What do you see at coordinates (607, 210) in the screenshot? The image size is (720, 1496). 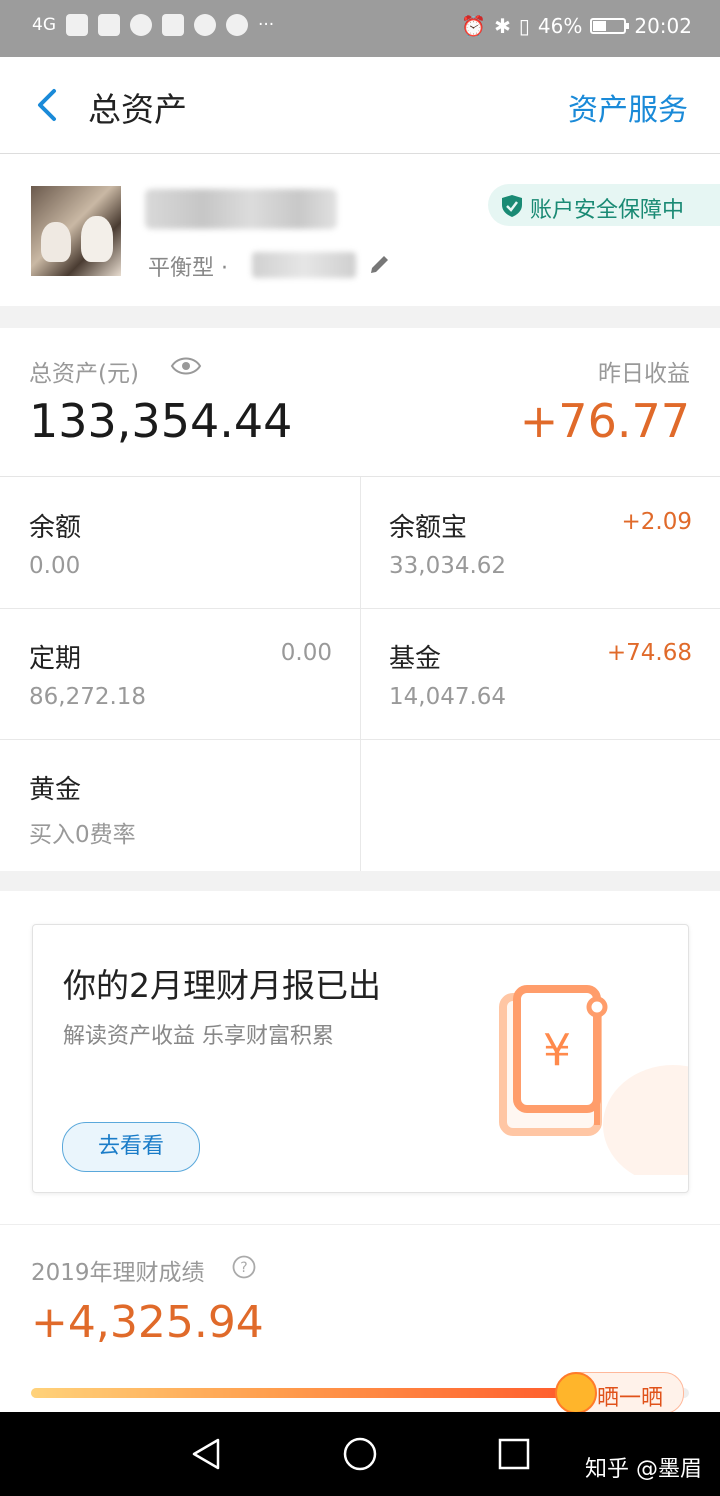 I see `security-badge-label: 账户安全保障中` at bounding box center [607, 210].